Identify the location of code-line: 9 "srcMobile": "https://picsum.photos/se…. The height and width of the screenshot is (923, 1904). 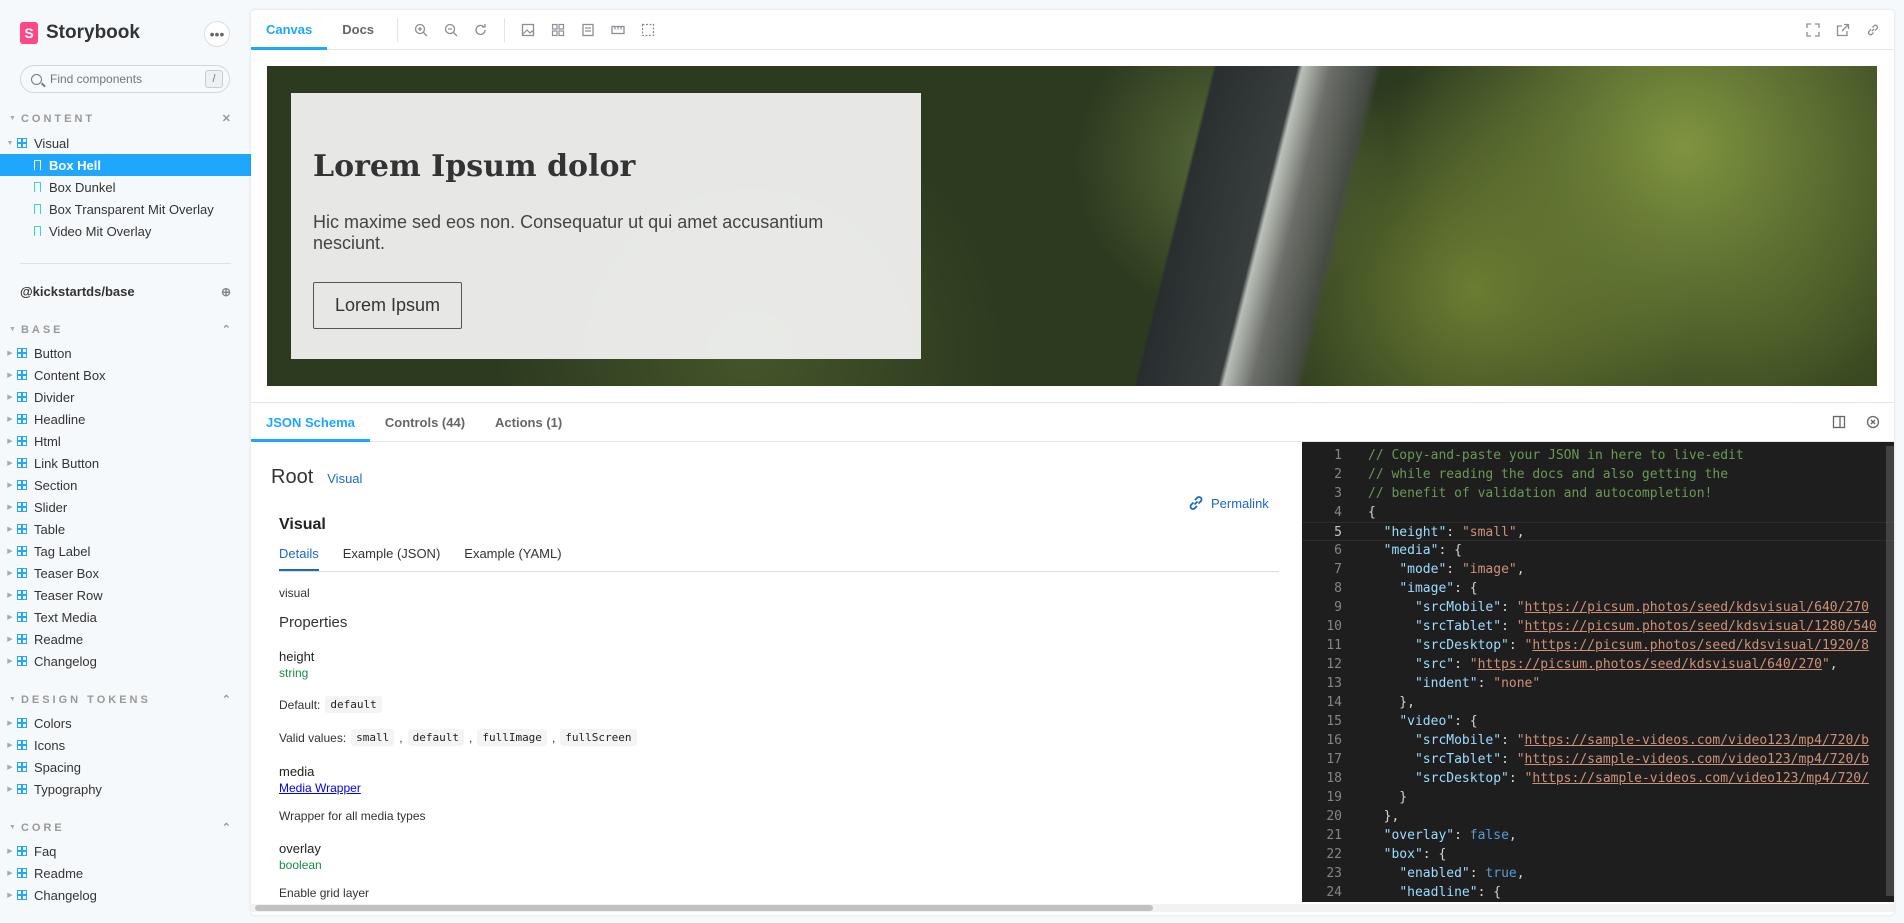
(1598, 607).